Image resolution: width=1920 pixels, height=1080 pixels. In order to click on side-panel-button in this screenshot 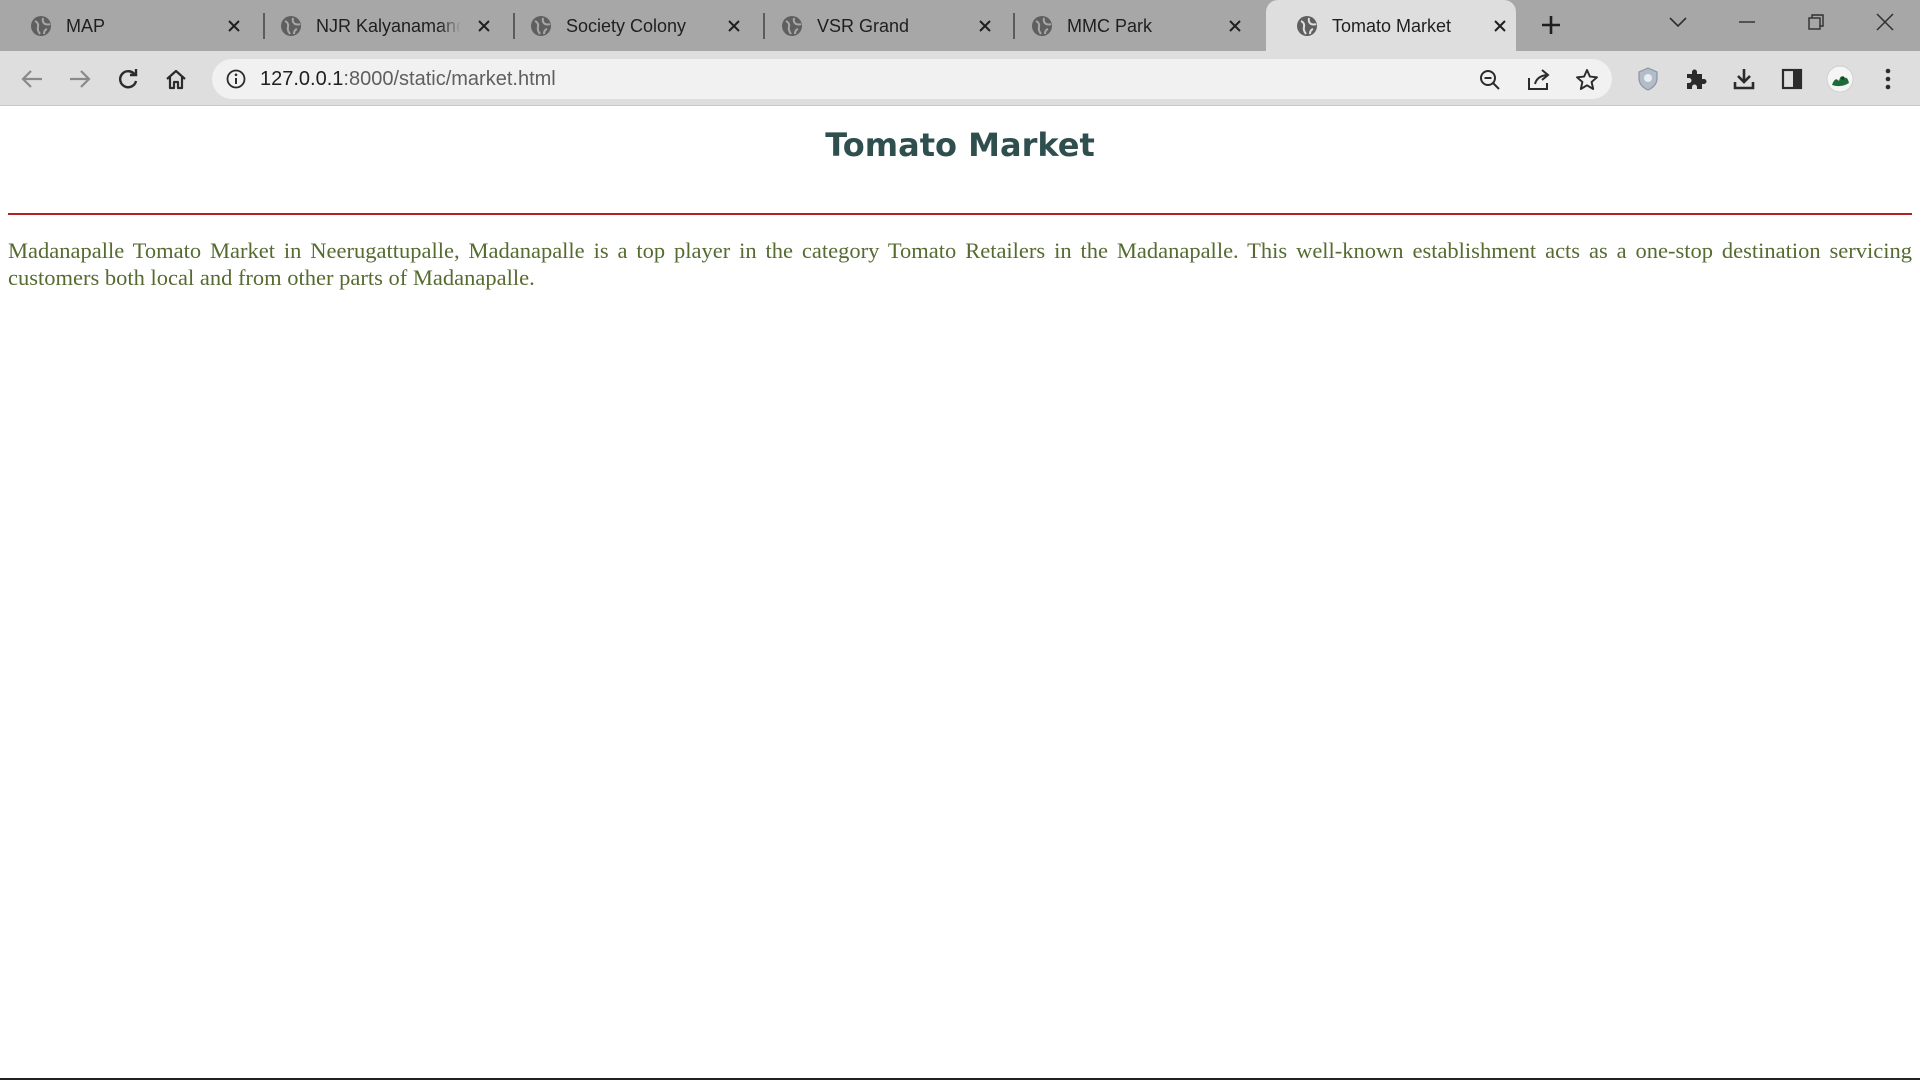, I will do `click(1792, 79)`.